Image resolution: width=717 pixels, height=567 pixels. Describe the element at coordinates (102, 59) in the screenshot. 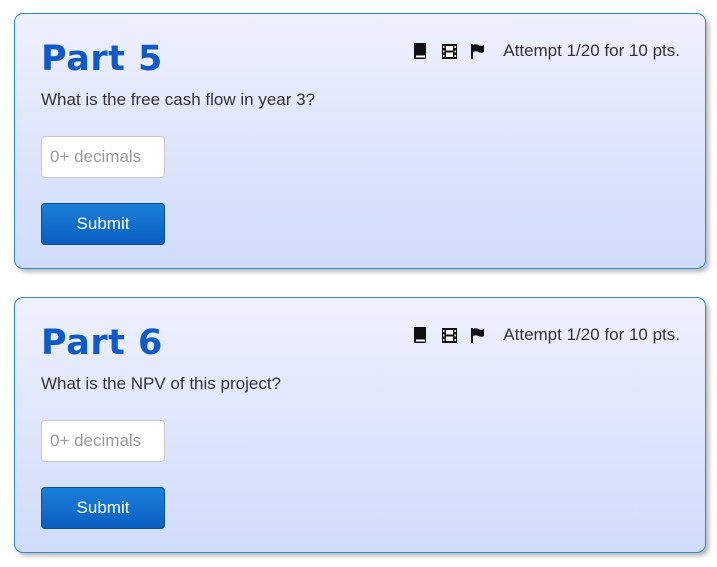

I see `part-title: Part 5` at that location.